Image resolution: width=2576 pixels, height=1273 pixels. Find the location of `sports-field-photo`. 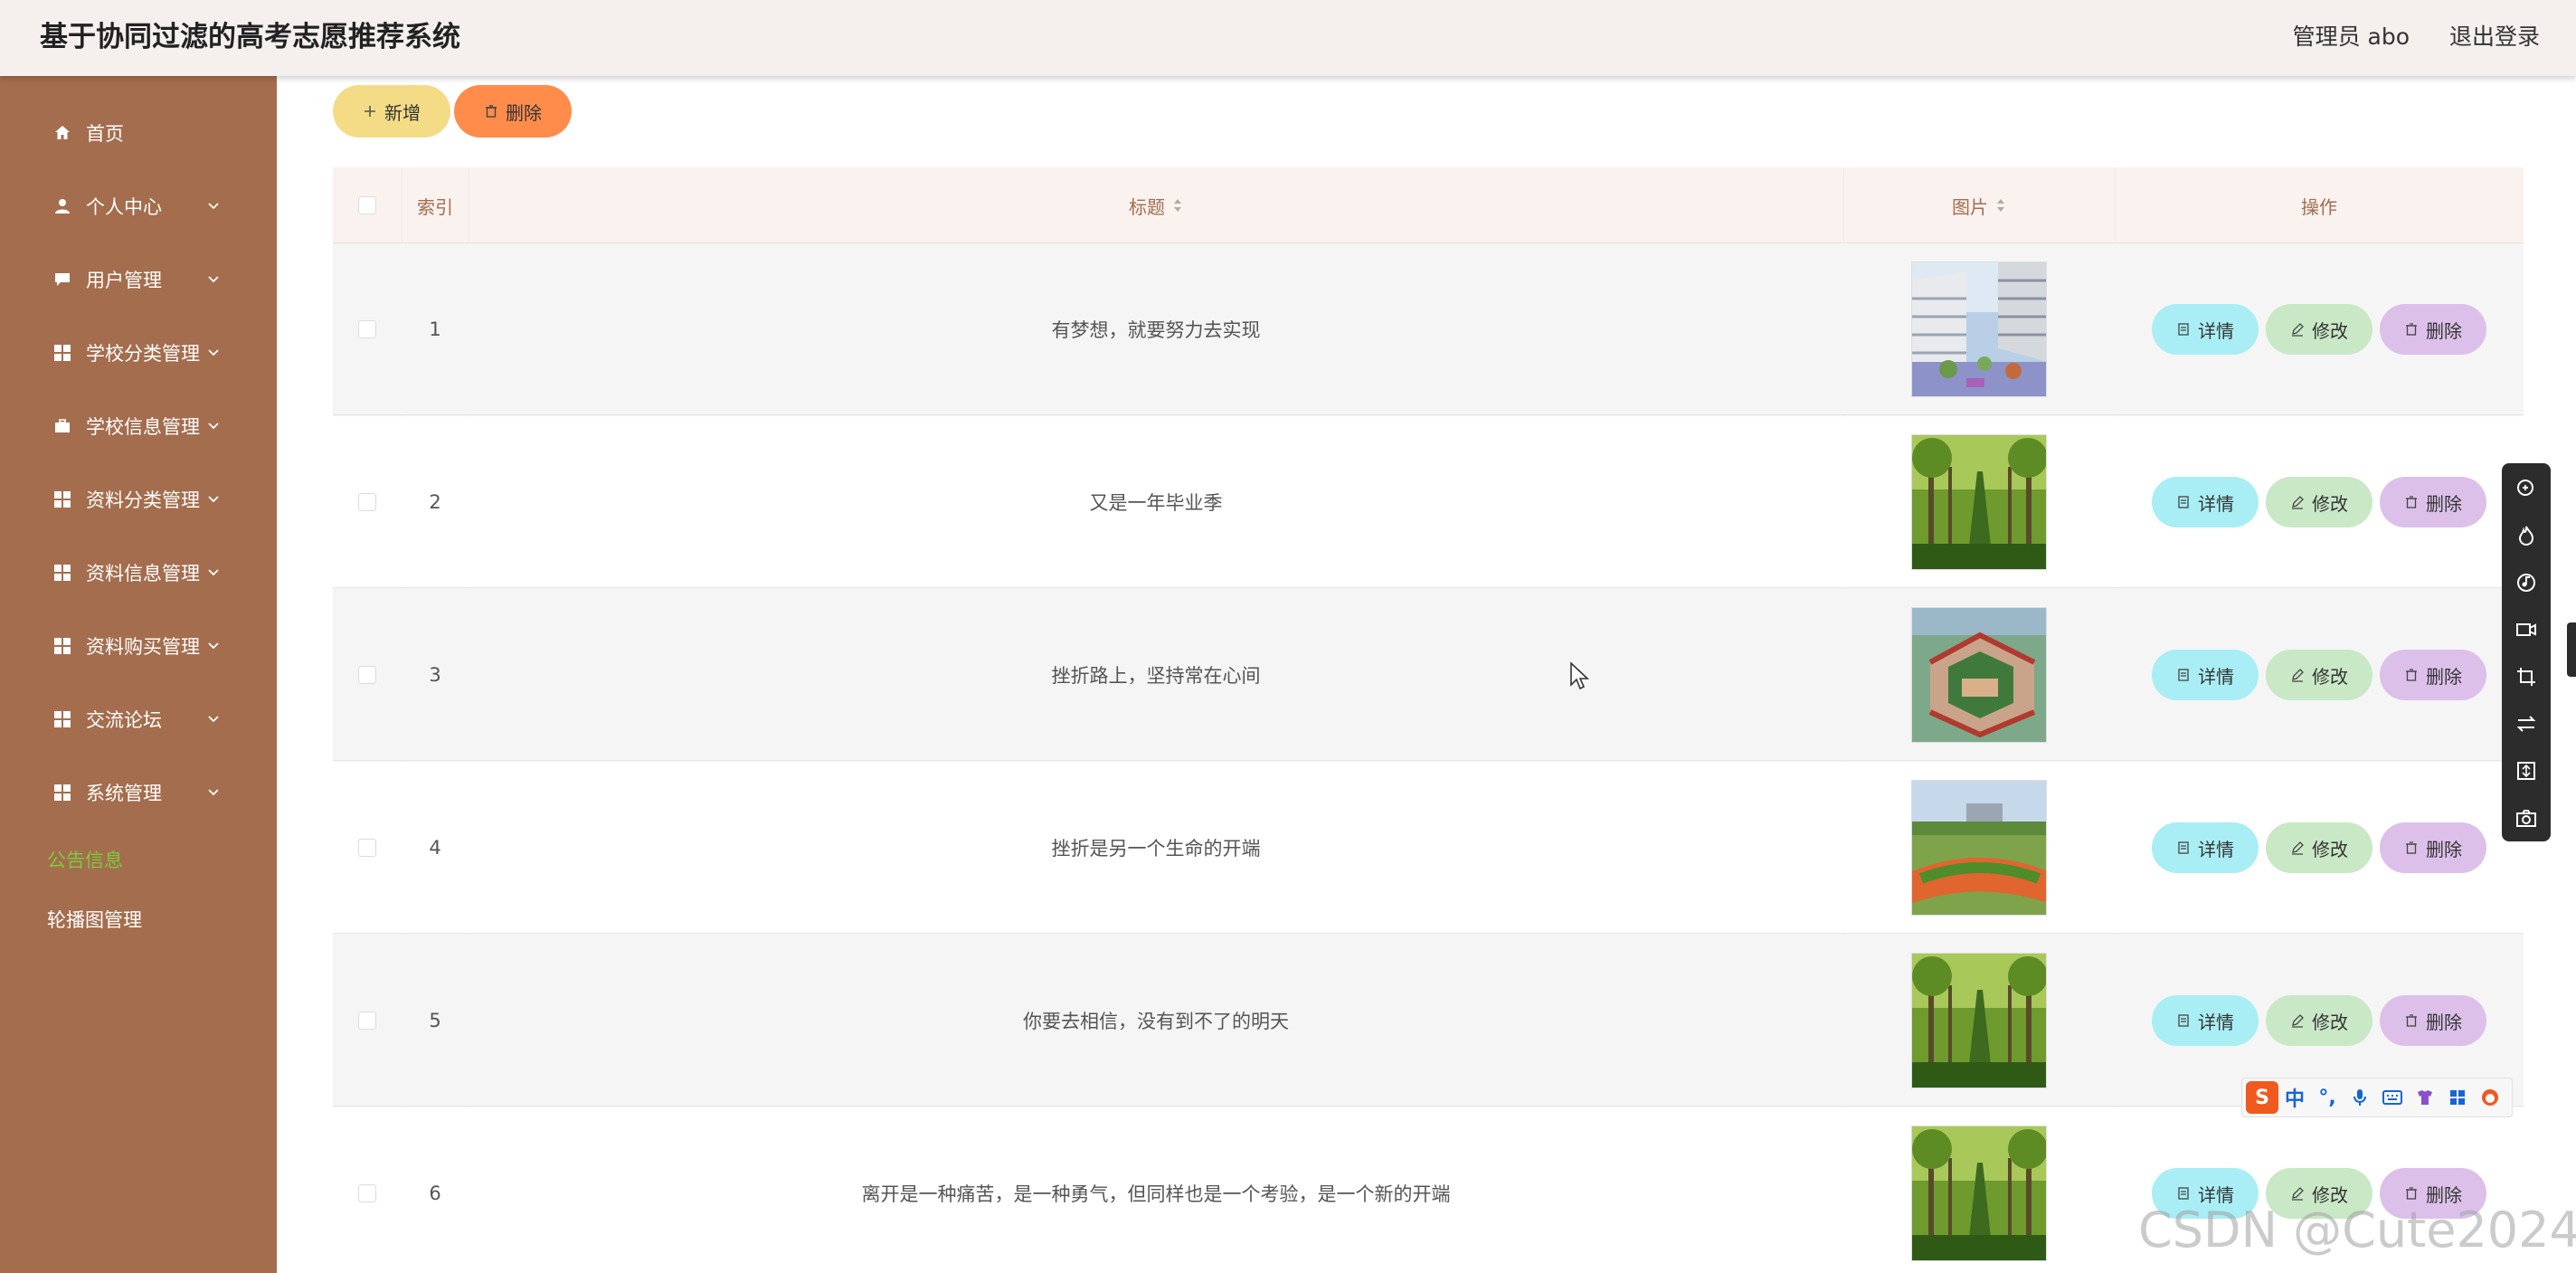

sports-field-photo is located at coordinates (1979, 848).